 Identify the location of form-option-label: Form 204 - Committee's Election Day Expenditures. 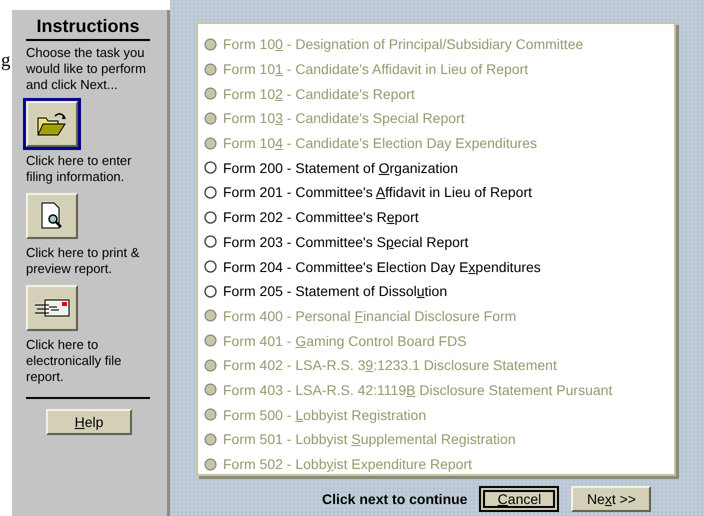
(382, 266).